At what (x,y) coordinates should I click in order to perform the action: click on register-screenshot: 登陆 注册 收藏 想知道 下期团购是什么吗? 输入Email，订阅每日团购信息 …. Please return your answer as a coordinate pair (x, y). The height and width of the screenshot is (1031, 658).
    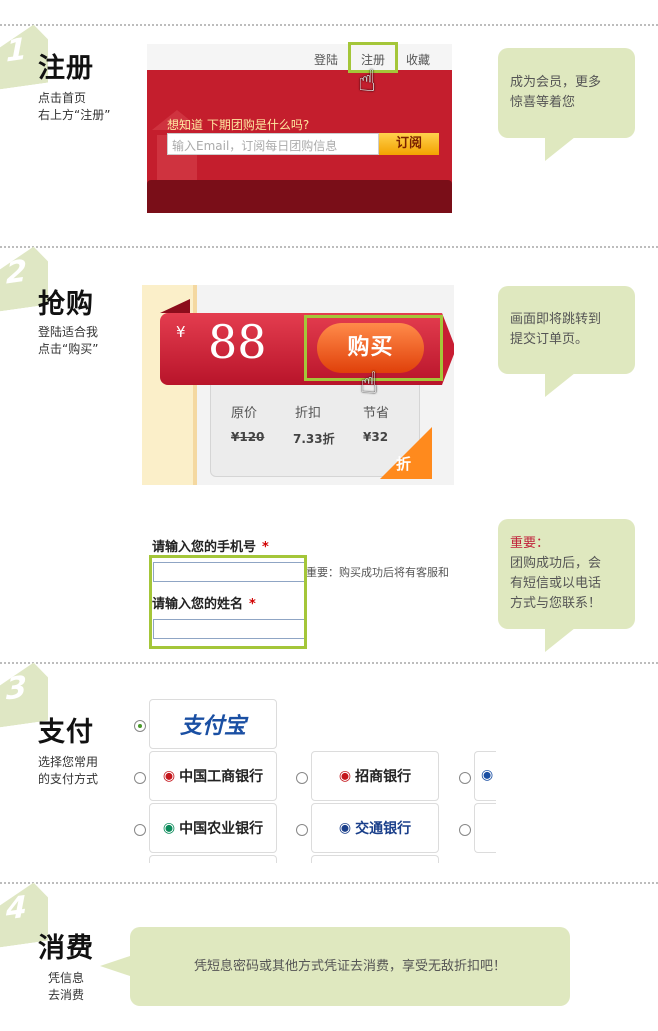
    Looking at the image, I should click on (299, 128).